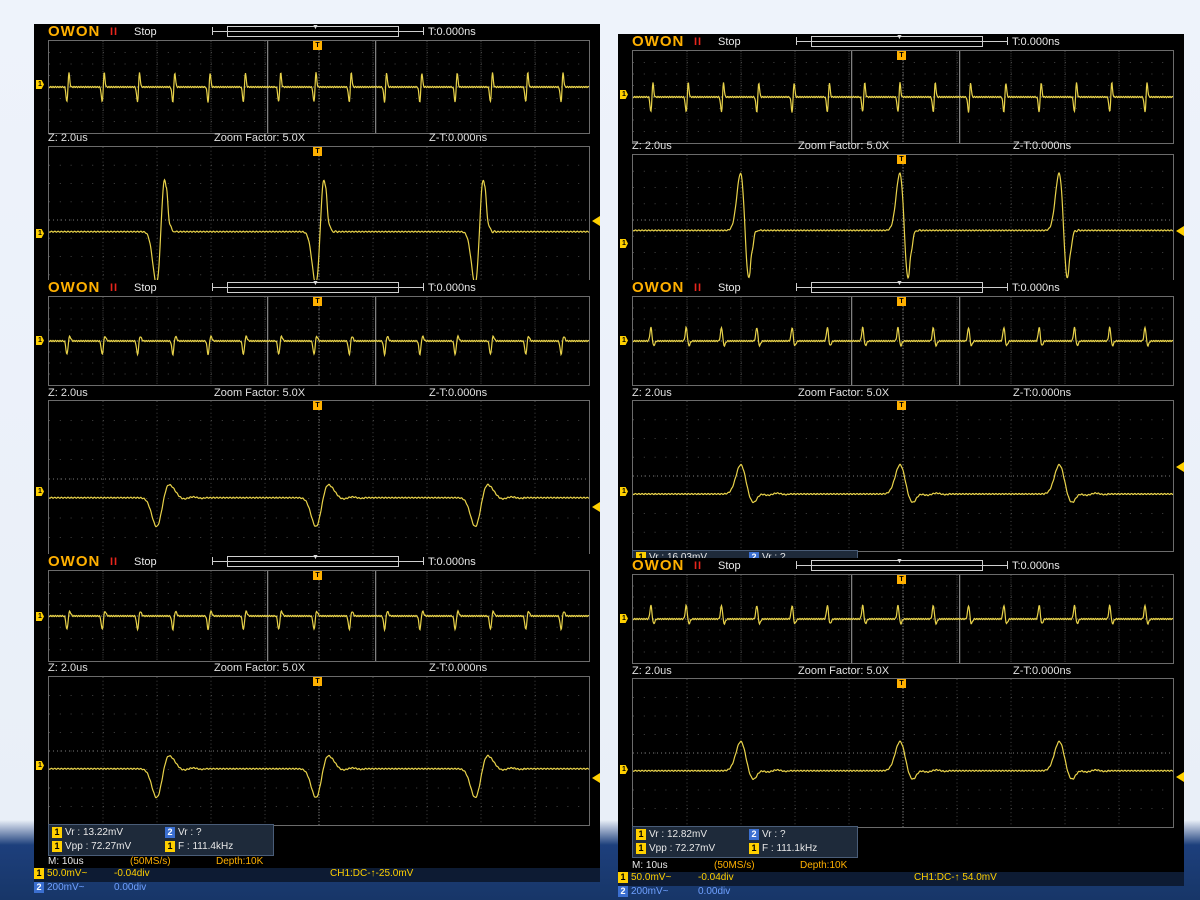 The image size is (1200, 900). What do you see at coordinates (1180, 777) in the screenshot?
I see `trigger-level-icon` at bounding box center [1180, 777].